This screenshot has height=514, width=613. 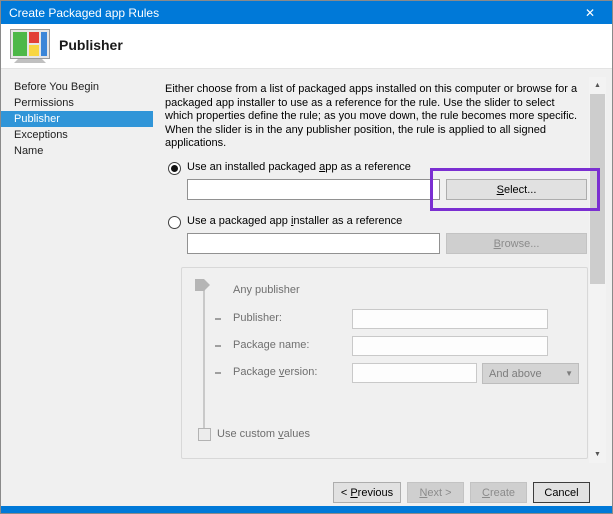 What do you see at coordinates (77, 135) in the screenshot?
I see `sidebar-item-exceptions: Exceptions` at bounding box center [77, 135].